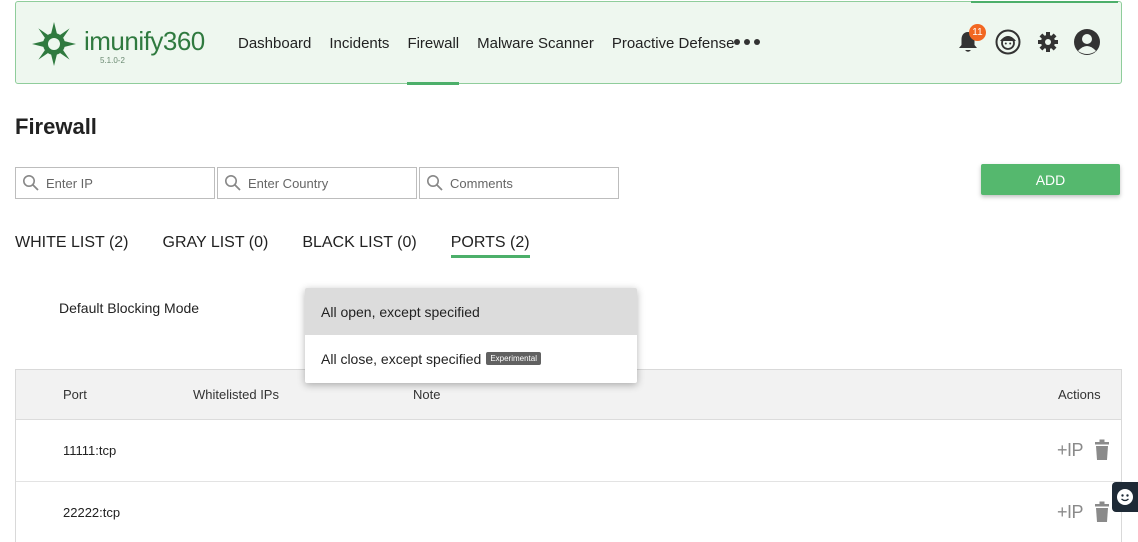  I want to click on brand-name-prefix: imunify, so click(123, 41).